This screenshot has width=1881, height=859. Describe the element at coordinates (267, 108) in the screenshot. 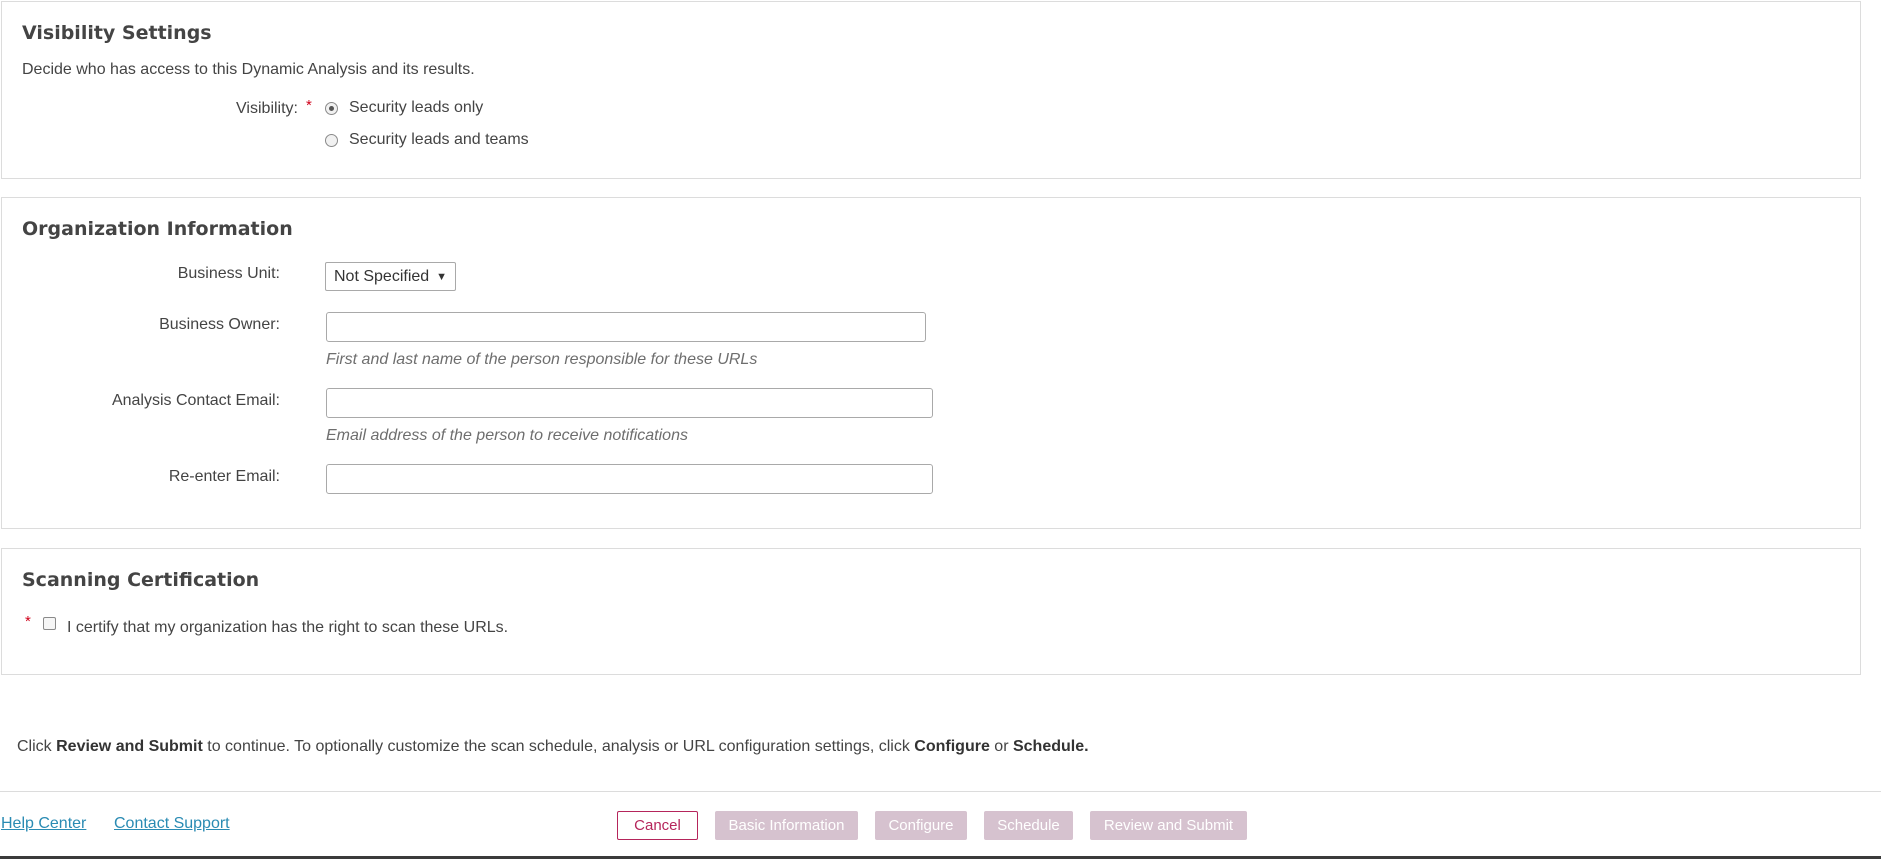

I see `visibility-label: Visibility:` at that location.